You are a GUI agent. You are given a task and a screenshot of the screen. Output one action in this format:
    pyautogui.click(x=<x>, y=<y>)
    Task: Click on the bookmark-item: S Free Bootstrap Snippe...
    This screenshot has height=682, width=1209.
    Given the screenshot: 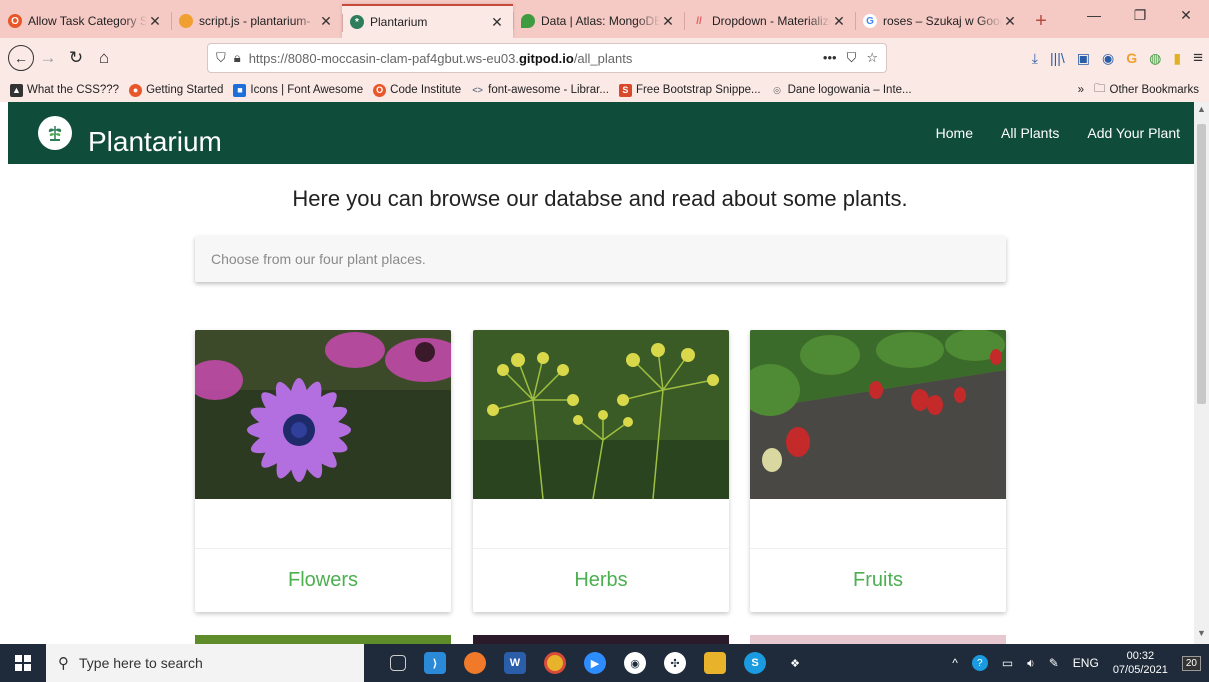 What is the action you would take?
    pyautogui.click(x=689, y=90)
    